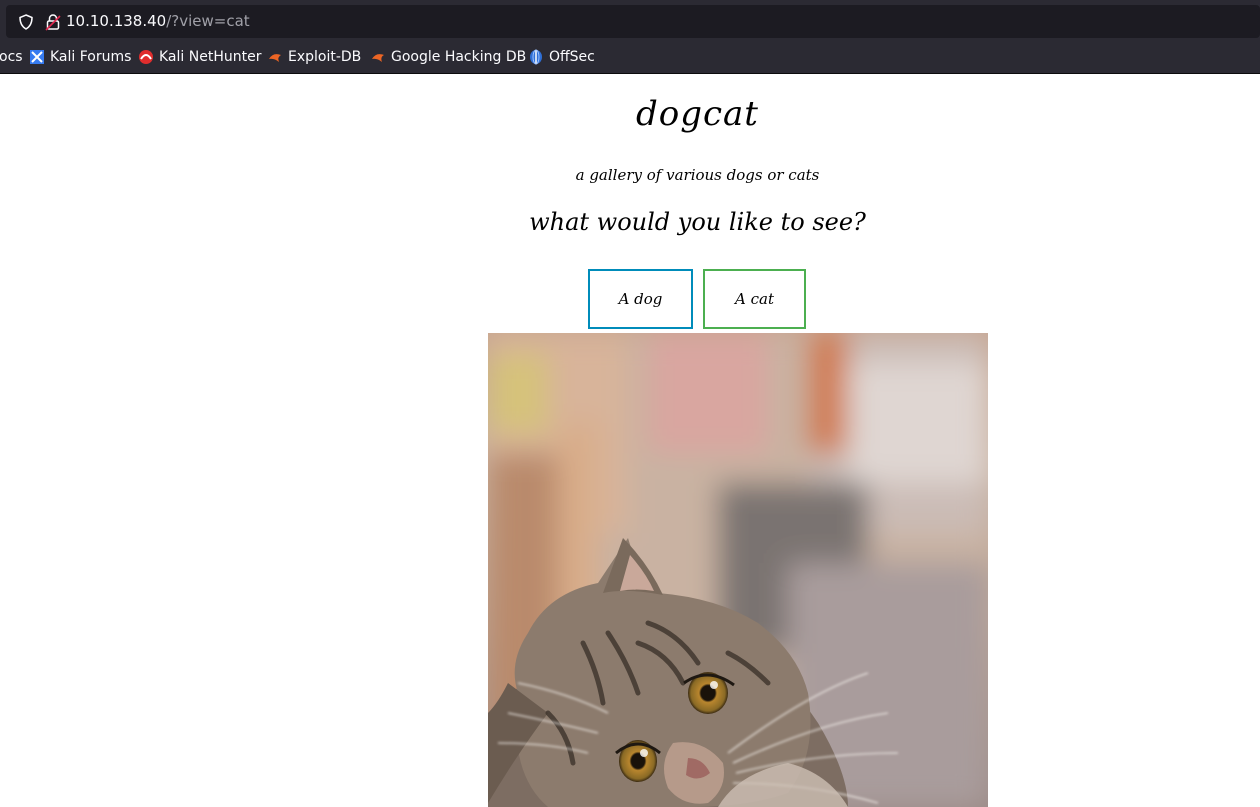 Image resolution: width=1260 pixels, height=807 pixels. I want to click on kali-nethunter-icon, so click(146, 57).